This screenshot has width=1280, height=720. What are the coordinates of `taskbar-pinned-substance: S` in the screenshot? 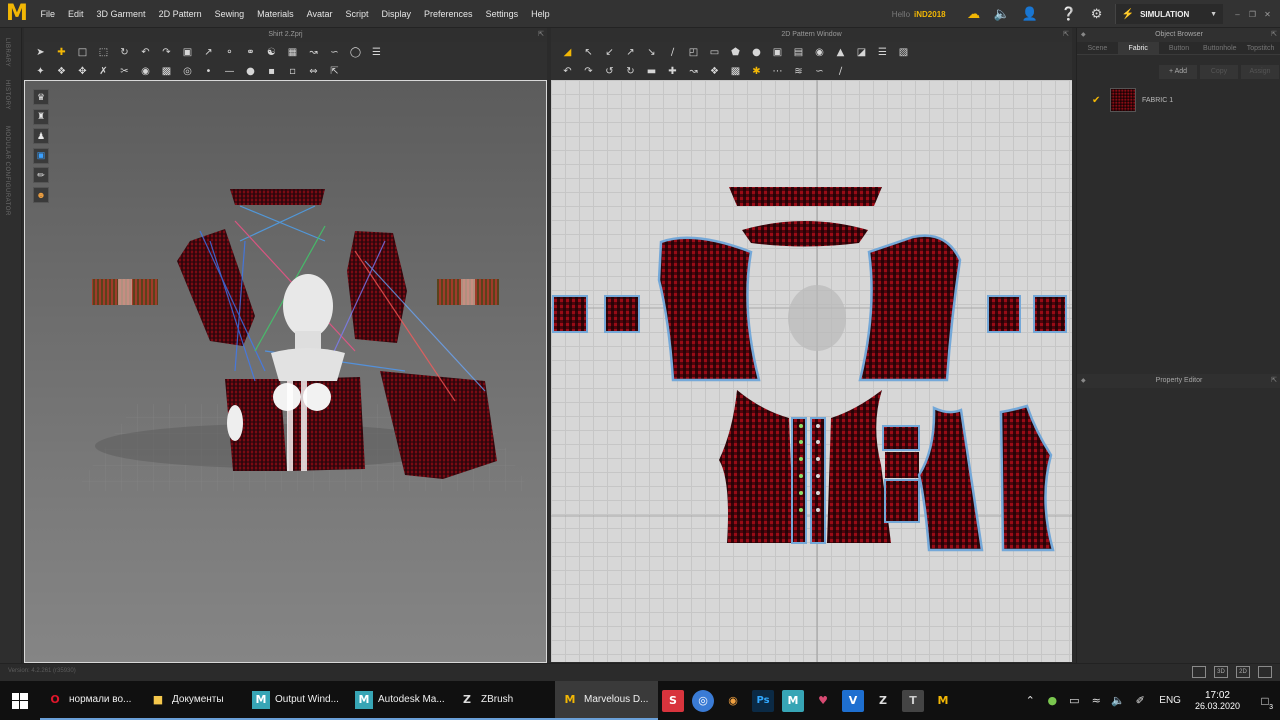 It's located at (673, 700).